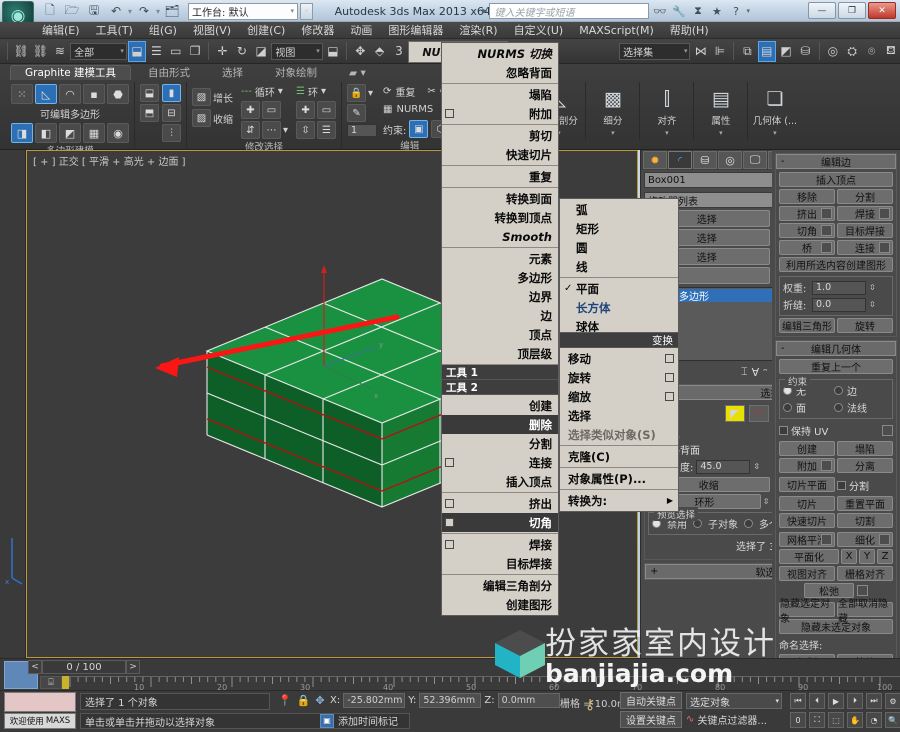 The image size is (900, 732). Describe the element at coordinates (114, 30) in the screenshot. I see `menu-item-tools: 工具(T)` at that location.